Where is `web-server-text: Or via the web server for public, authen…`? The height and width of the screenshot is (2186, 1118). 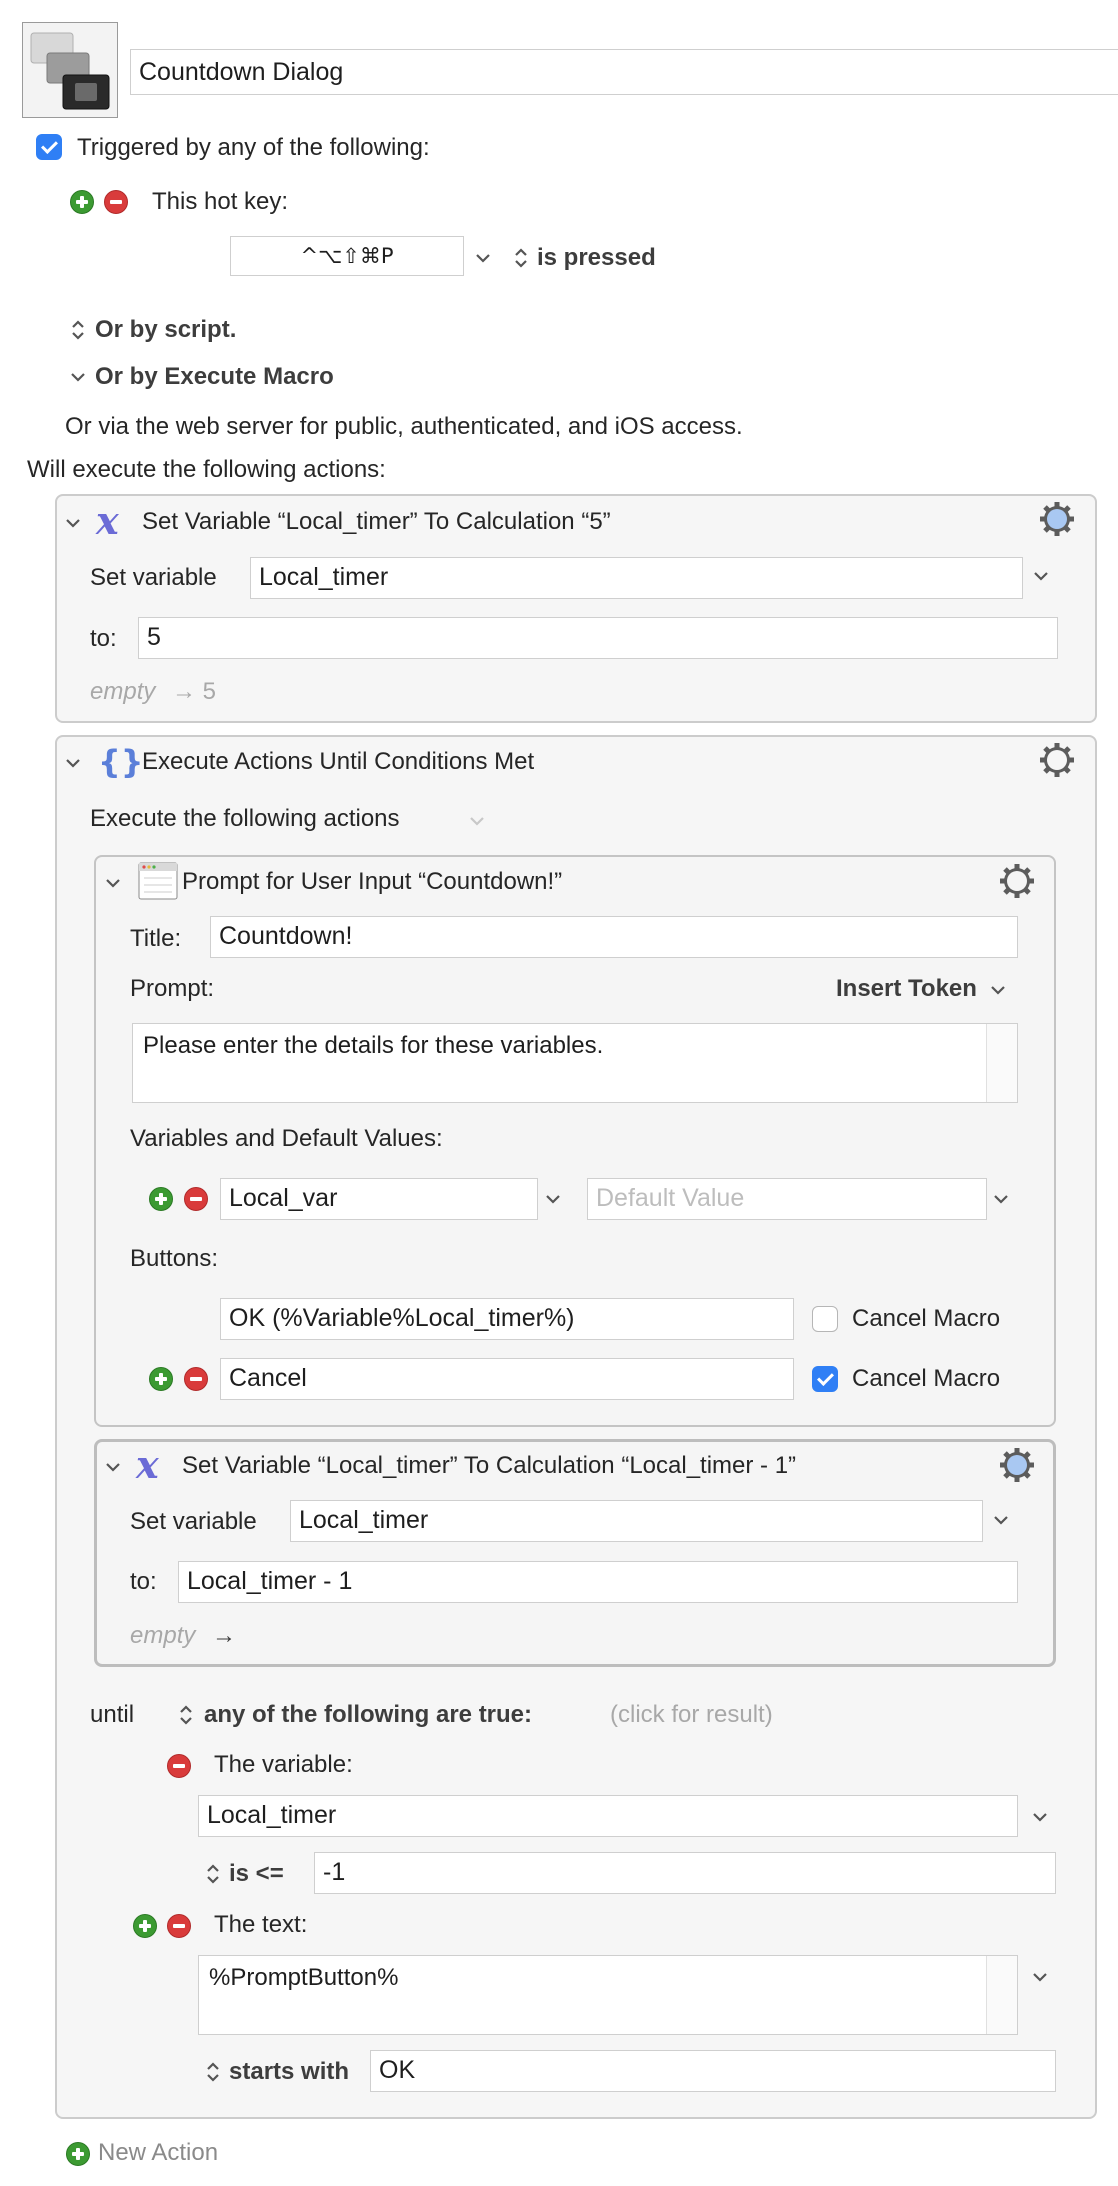 web-server-text: Or via the web server for public, authen… is located at coordinates (404, 426).